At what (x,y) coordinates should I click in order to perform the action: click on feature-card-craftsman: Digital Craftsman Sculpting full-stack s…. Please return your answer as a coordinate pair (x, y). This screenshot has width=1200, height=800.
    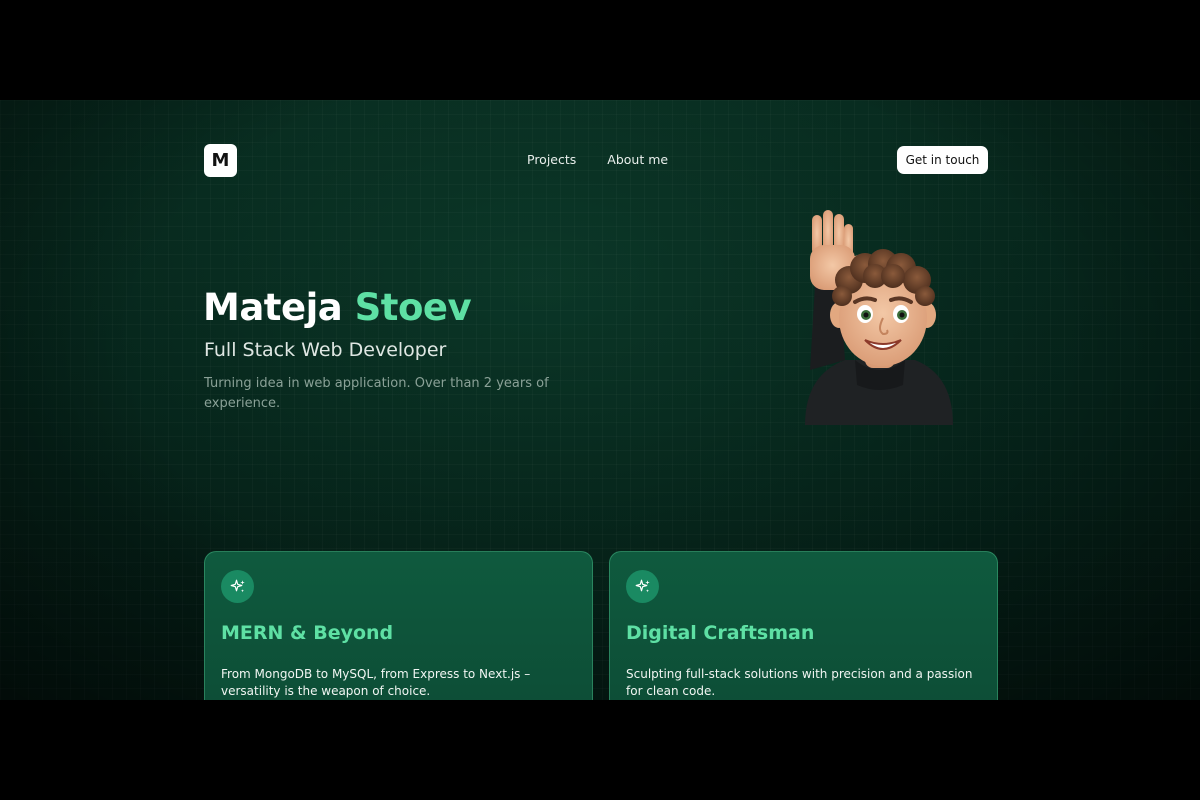
    Looking at the image, I should click on (803, 625).